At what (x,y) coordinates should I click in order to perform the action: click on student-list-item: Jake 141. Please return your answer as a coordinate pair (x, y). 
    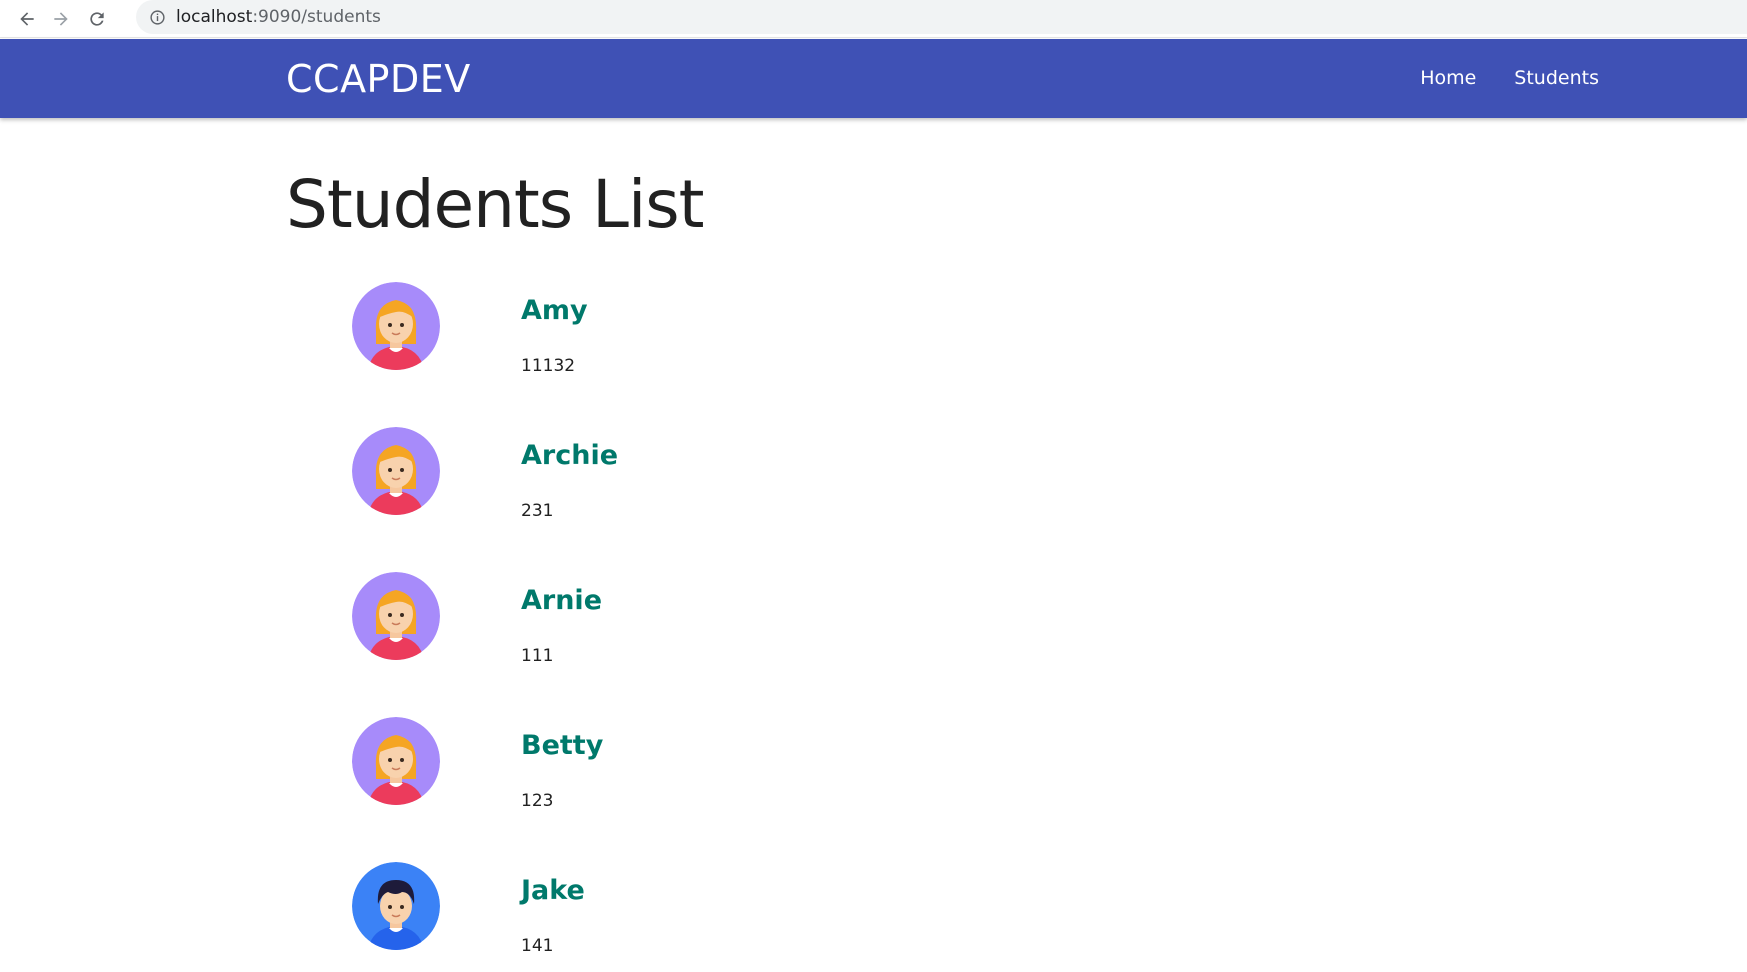
    Looking at the image, I should click on (652, 912).